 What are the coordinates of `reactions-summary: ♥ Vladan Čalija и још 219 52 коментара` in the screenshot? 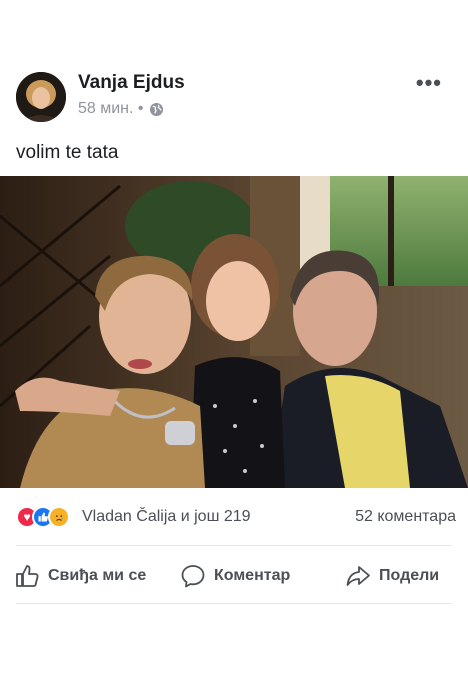 It's located at (236, 518).